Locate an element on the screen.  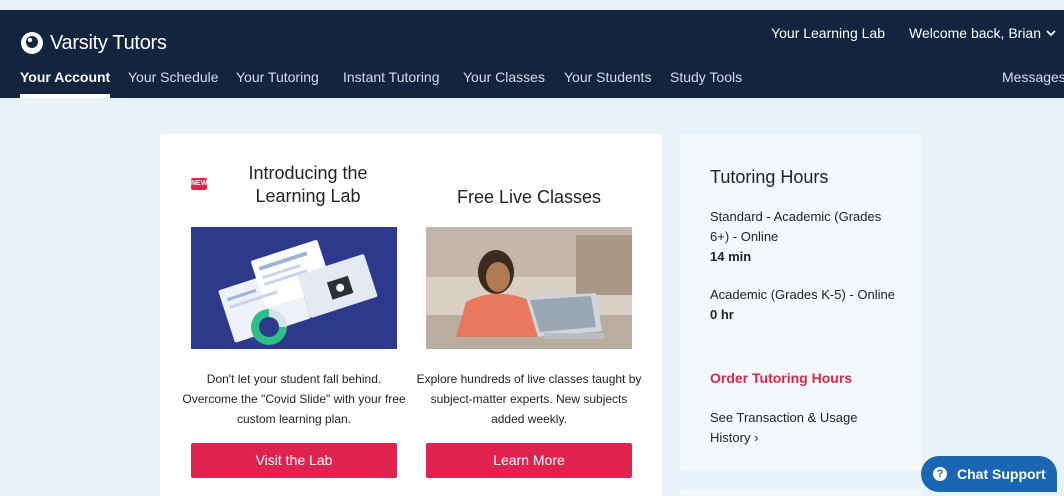
nav-your-account: Your Account is located at coordinates (65, 82).